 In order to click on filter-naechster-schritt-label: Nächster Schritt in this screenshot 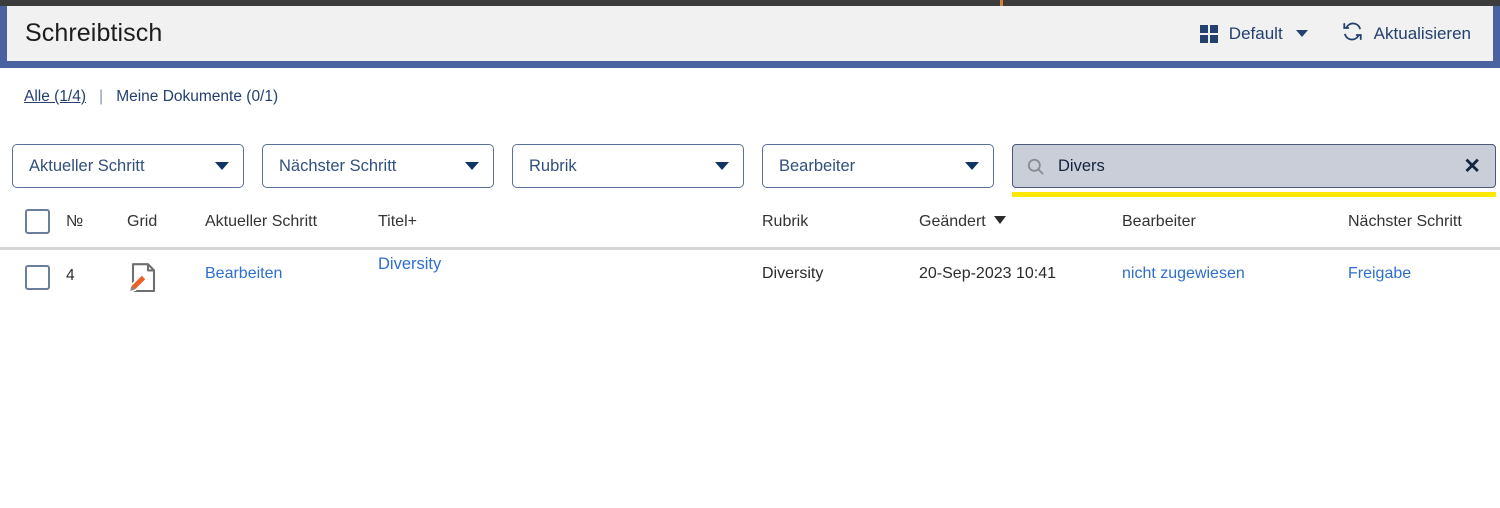, I will do `click(338, 165)`.